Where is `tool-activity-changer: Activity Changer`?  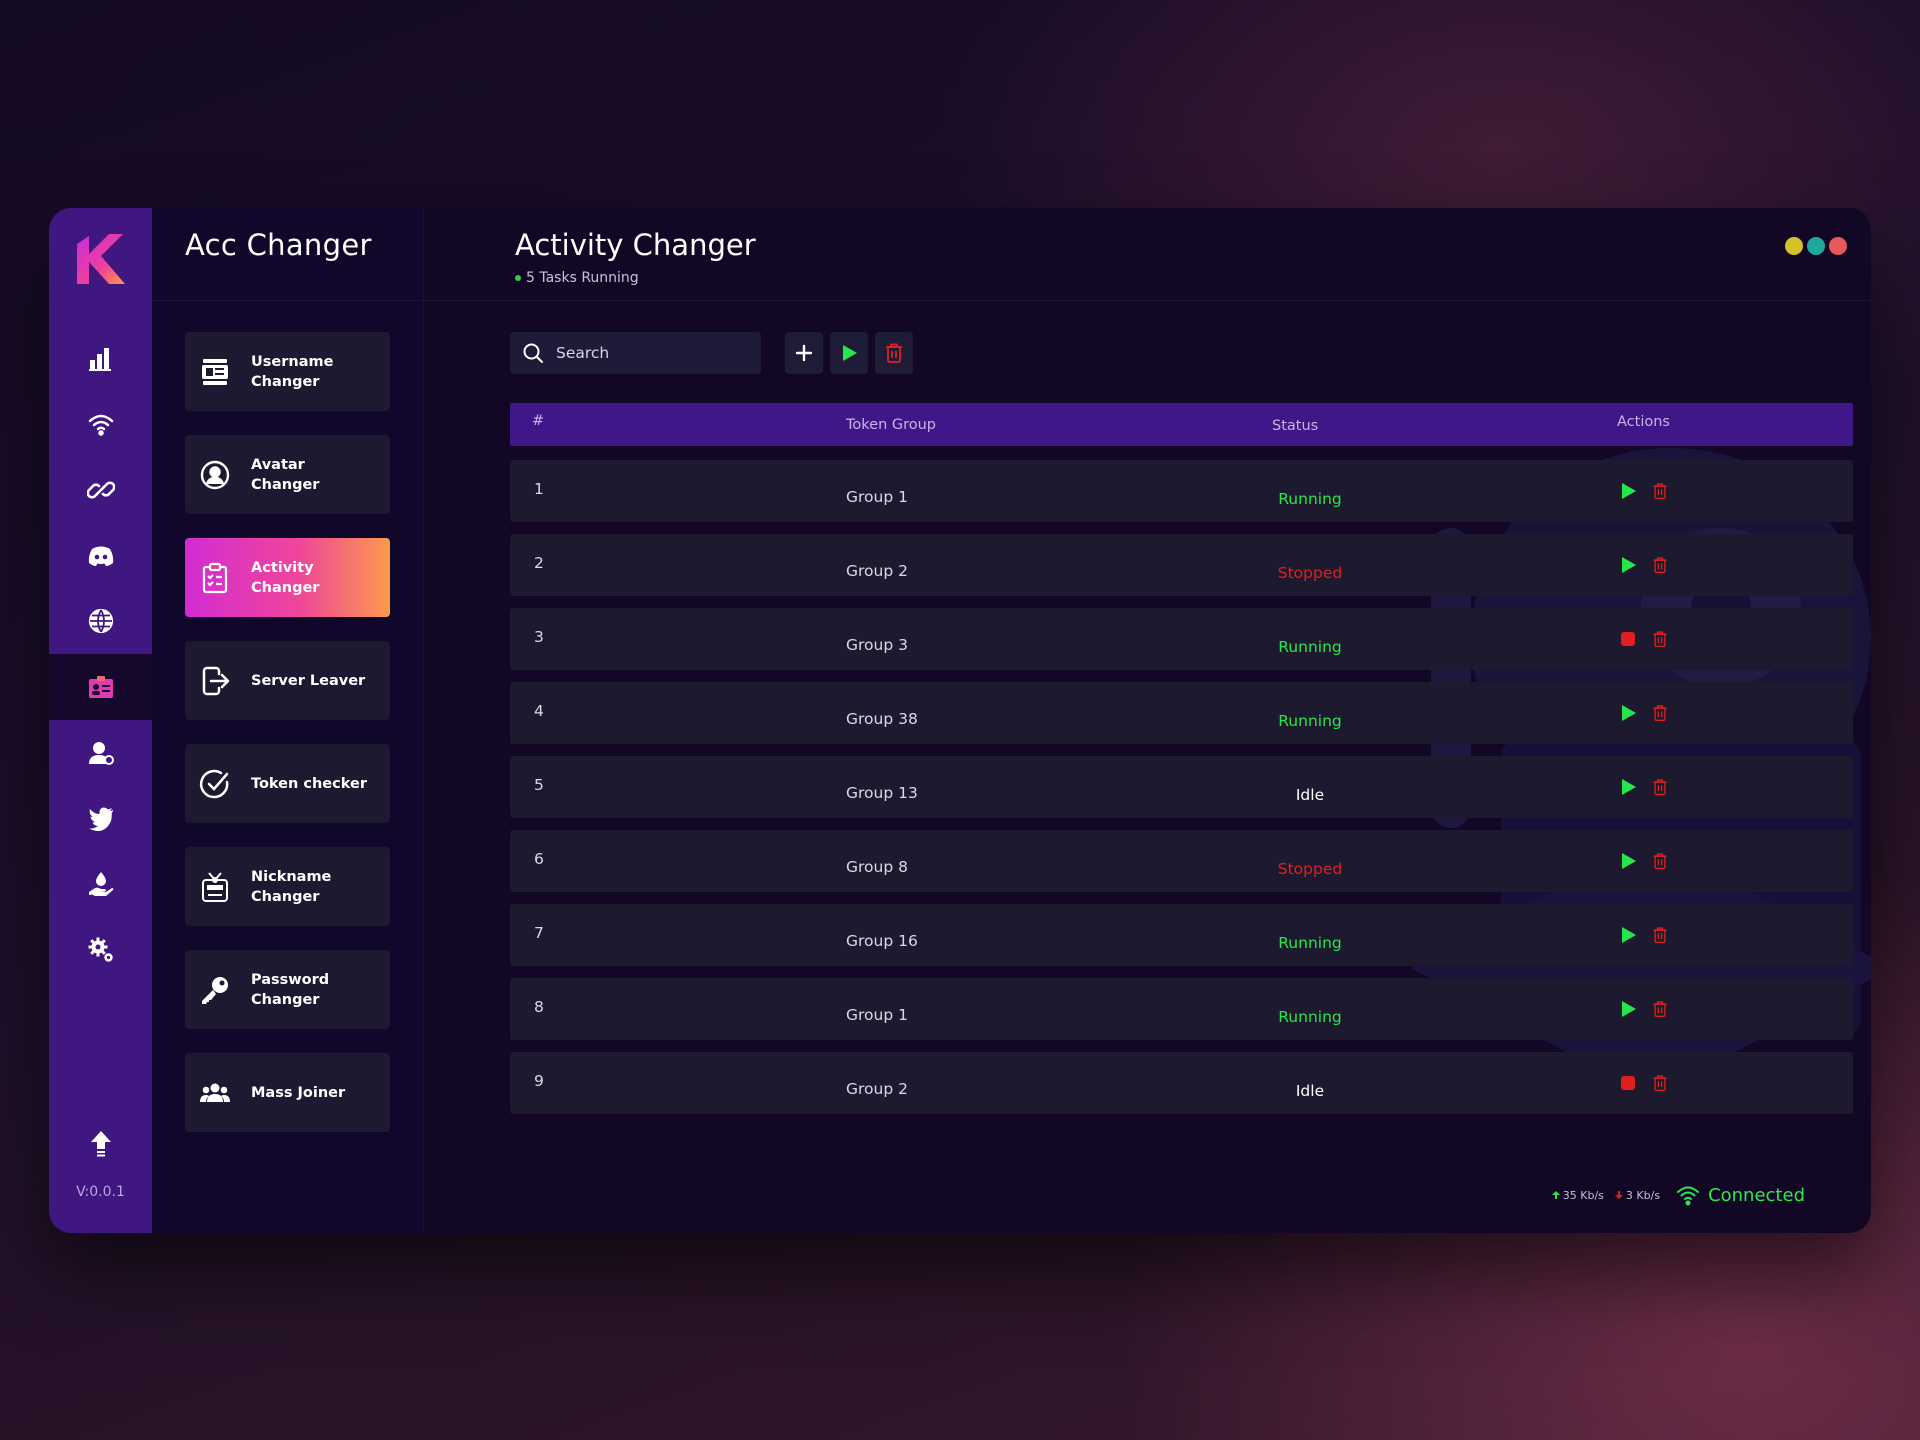 tool-activity-changer: Activity Changer is located at coordinates (287, 577).